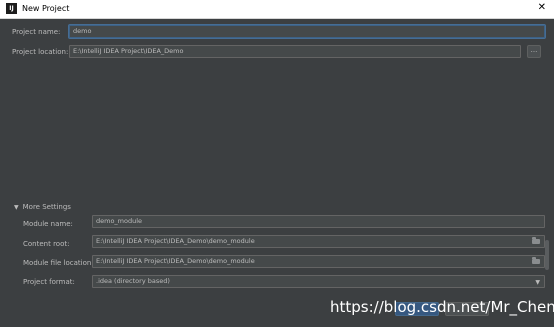 The height and width of the screenshot is (327, 554). I want to click on scrollbar, so click(547, 255).